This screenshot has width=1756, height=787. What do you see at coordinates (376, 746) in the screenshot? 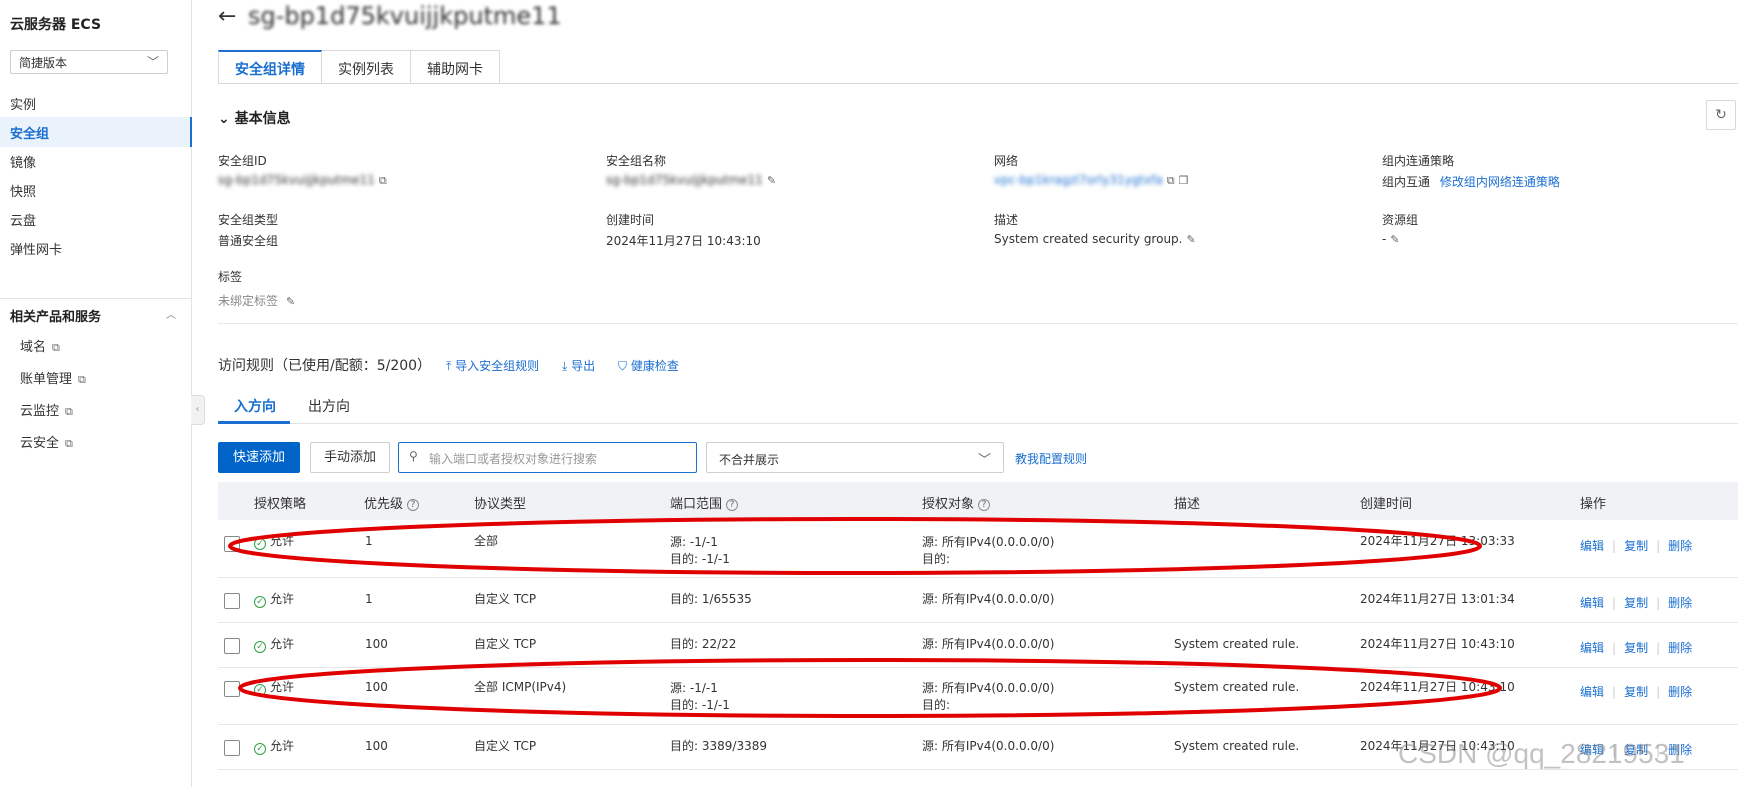
I see `priority-cell: 100` at bounding box center [376, 746].